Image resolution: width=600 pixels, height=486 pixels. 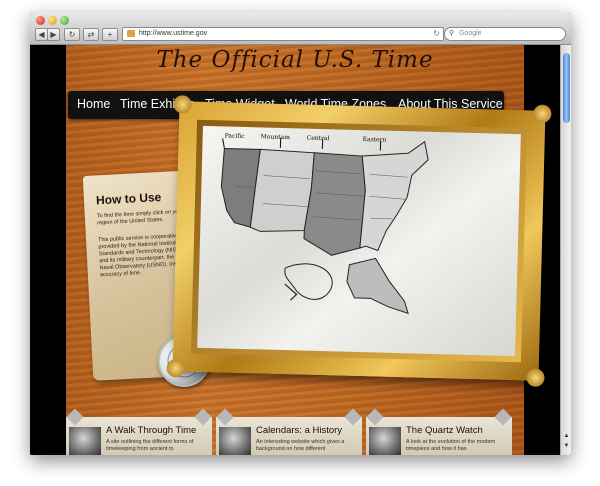 What do you see at coordinates (173, 33) in the screenshot?
I see `address-bar-url: http://www.ustime.gov` at bounding box center [173, 33].